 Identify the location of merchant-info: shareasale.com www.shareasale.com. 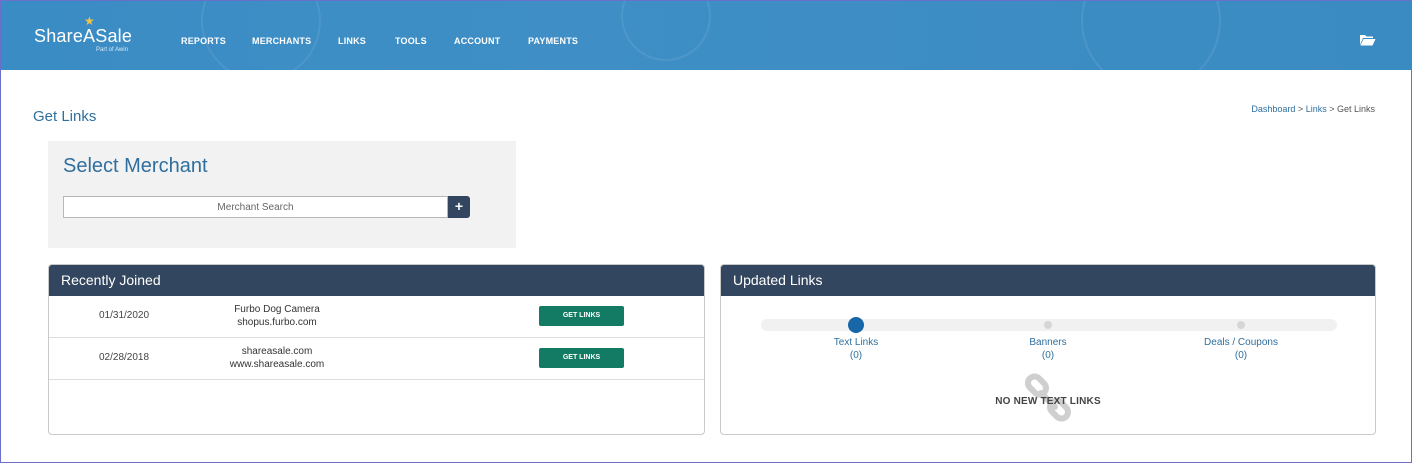
(277, 358).